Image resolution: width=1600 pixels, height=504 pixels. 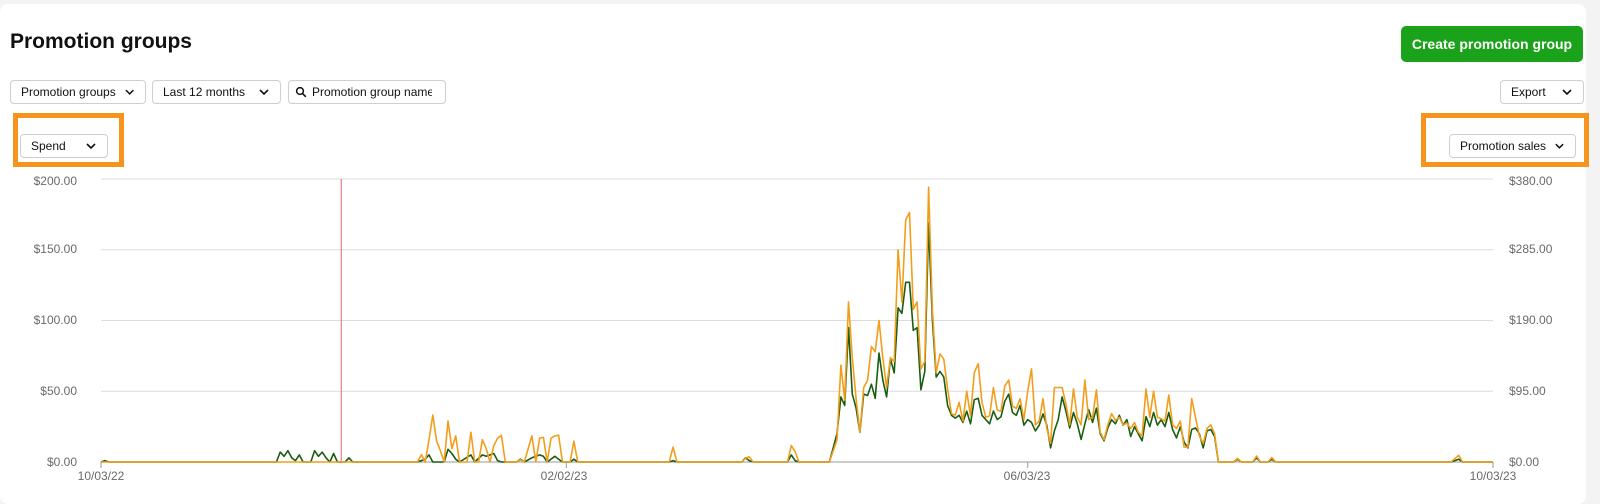 What do you see at coordinates (1527, 391) in the screenshot?
I see `y-right-tick-label: $95.00` at bounding box center [1527, 391].